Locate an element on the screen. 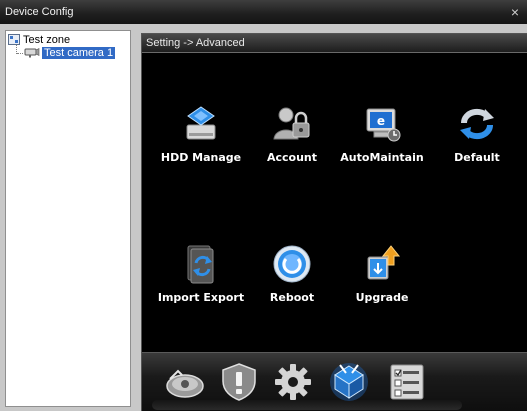 This screenshot has width=527, height=411. camera-icon is located at coordinates (32, 53).